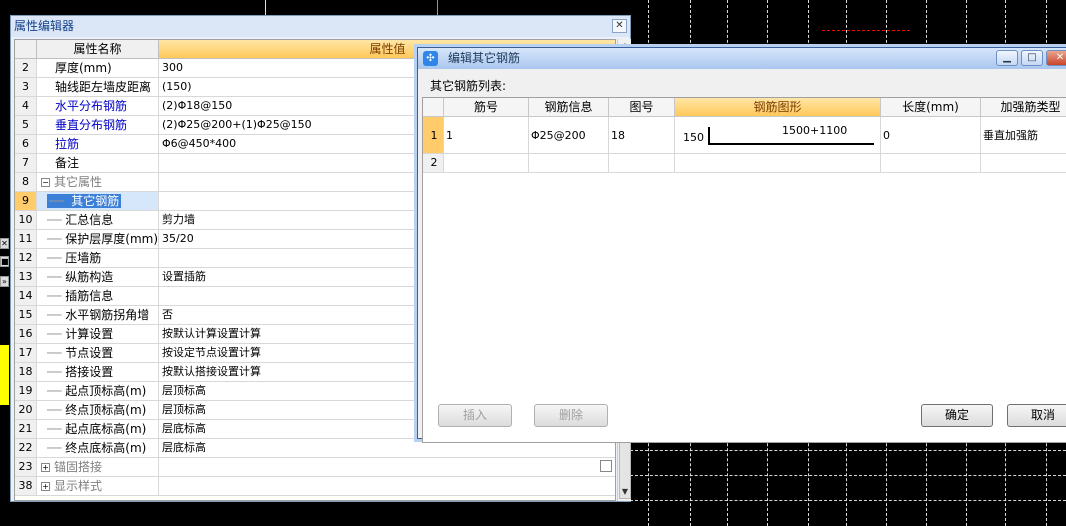 The height and width of the screenshot is (526, 1066). I want to click on cell-bar-no: 1, so click(486, 135).